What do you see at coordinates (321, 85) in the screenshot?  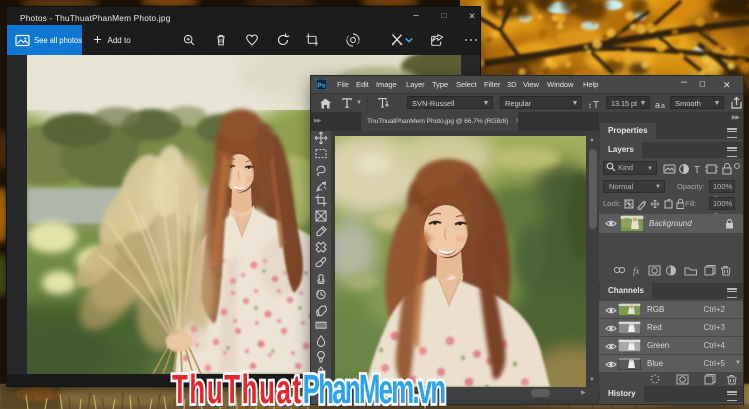 I see `svg-text: Ps` at bounding box center [321, 85].